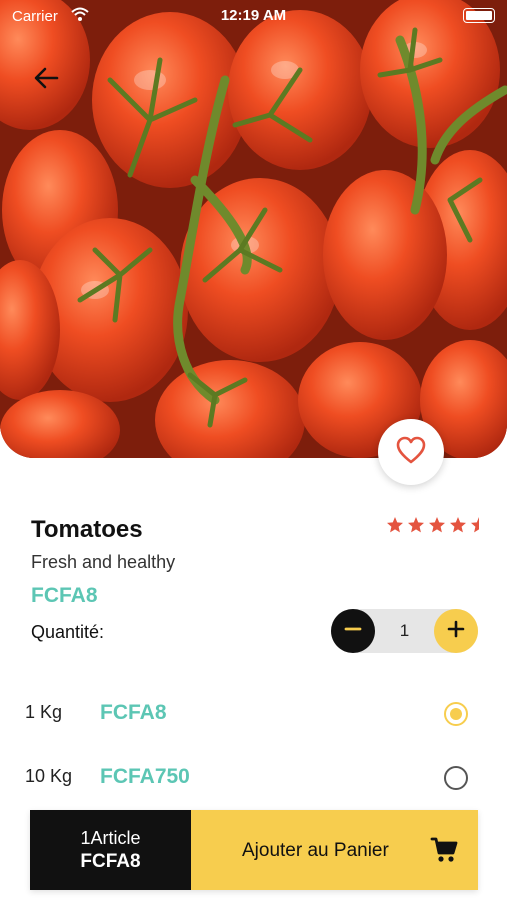 The width and height of the screenshot is (507, 900). I want to click on add-to-cart-button: Ajouter au Panier, so click(334, 850).